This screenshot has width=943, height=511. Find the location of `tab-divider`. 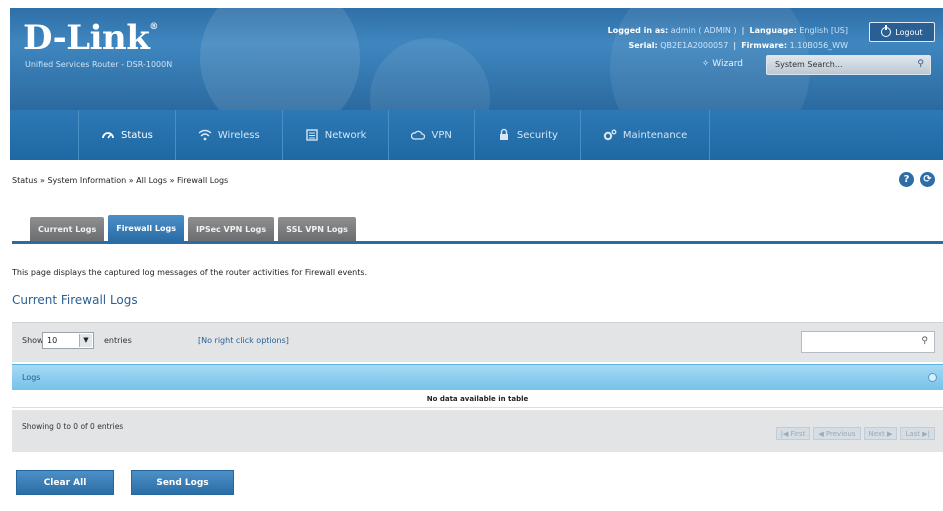

tab-divider is located at coordinates (477, 242).